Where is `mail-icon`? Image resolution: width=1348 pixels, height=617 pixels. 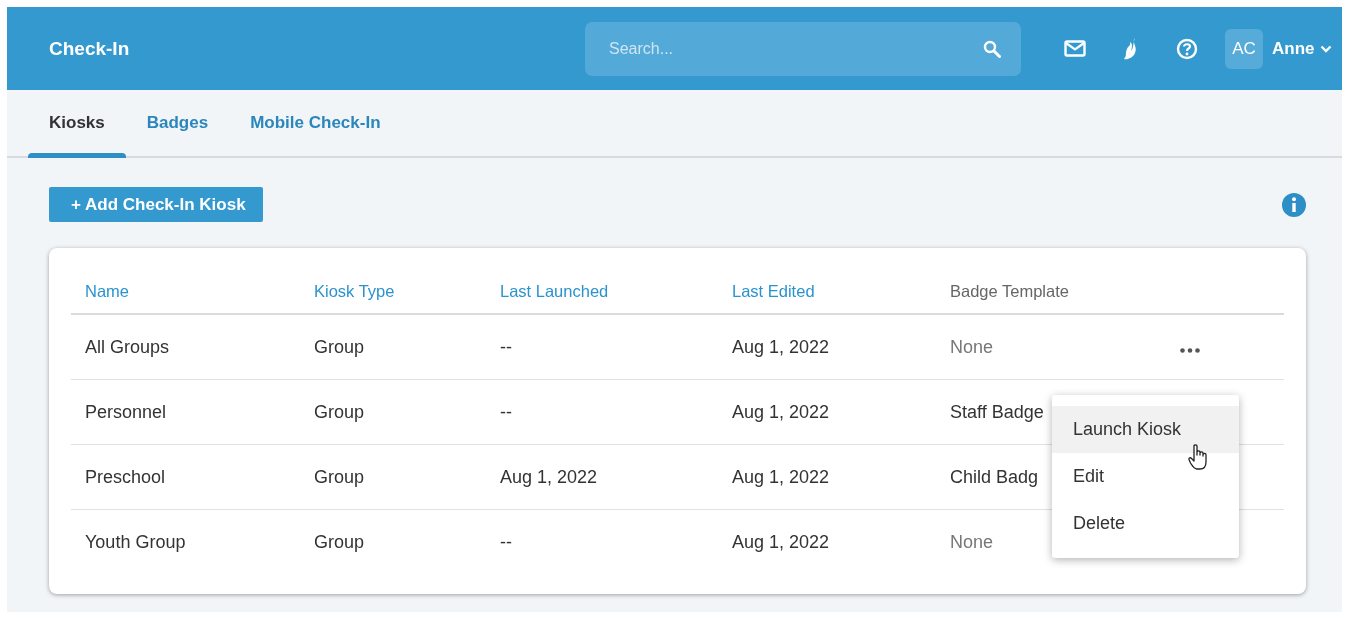 mail-icon is located at coordinates (1075, 48).